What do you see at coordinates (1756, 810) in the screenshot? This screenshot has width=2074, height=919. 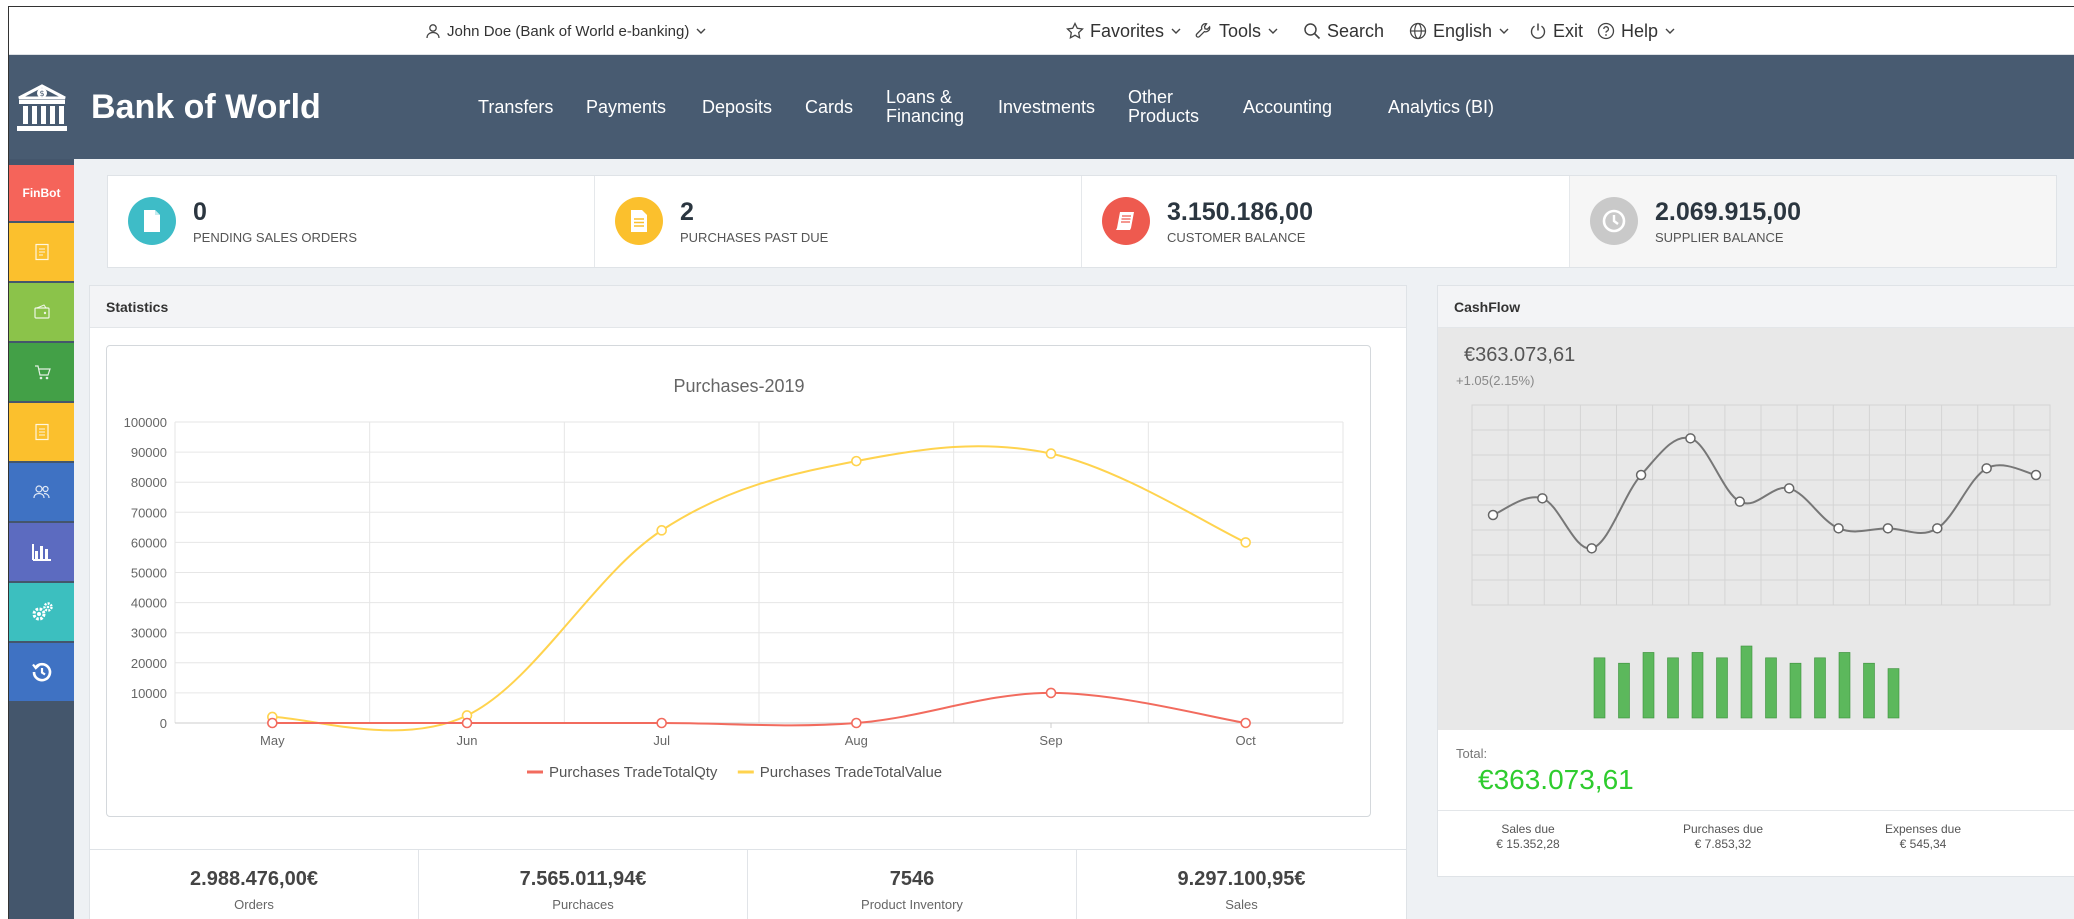 I see `divider` at bounding box center [1756, 810].